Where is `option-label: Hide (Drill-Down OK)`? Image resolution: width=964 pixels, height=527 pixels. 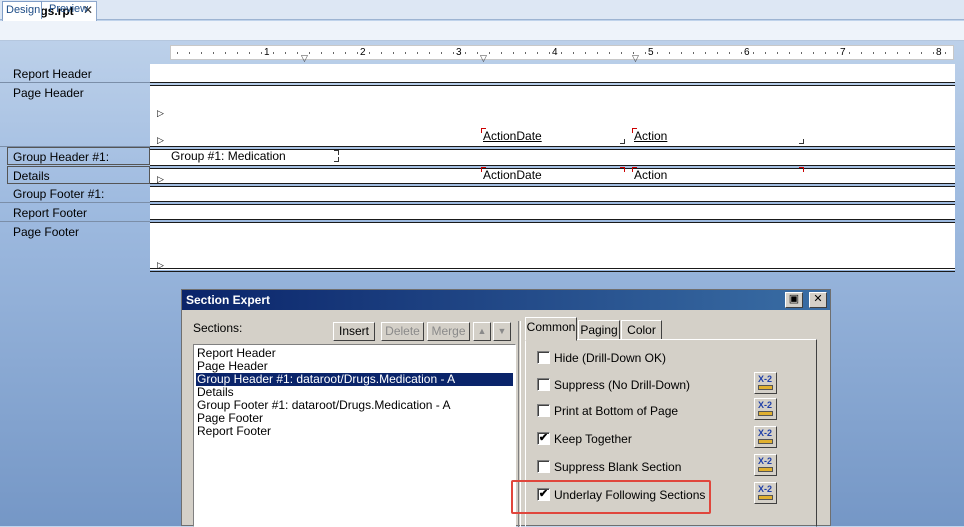
option-label: Hide (Drill-Down OK) is located at coordinates (610, 358).